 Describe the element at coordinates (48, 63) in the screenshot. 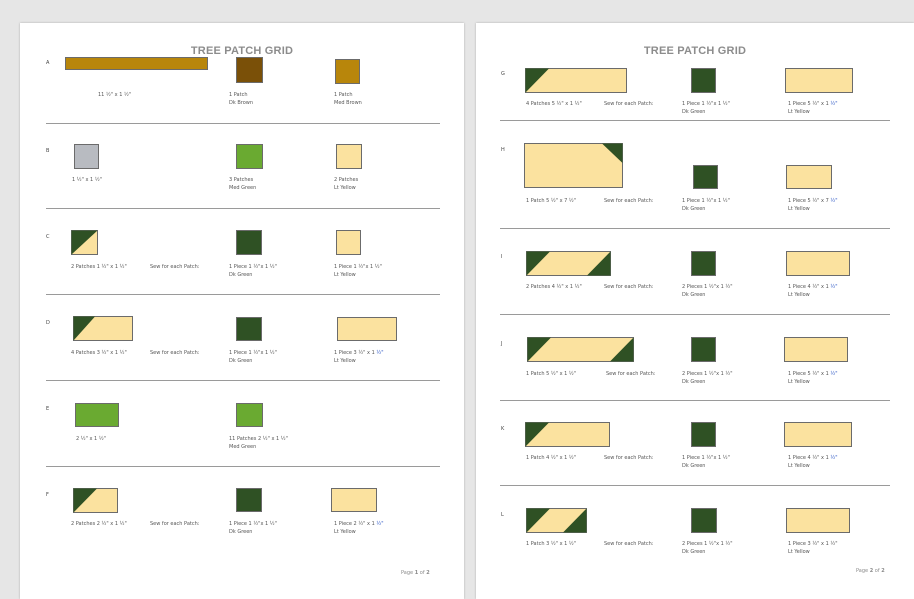

I see `row-letter: A` at that location.